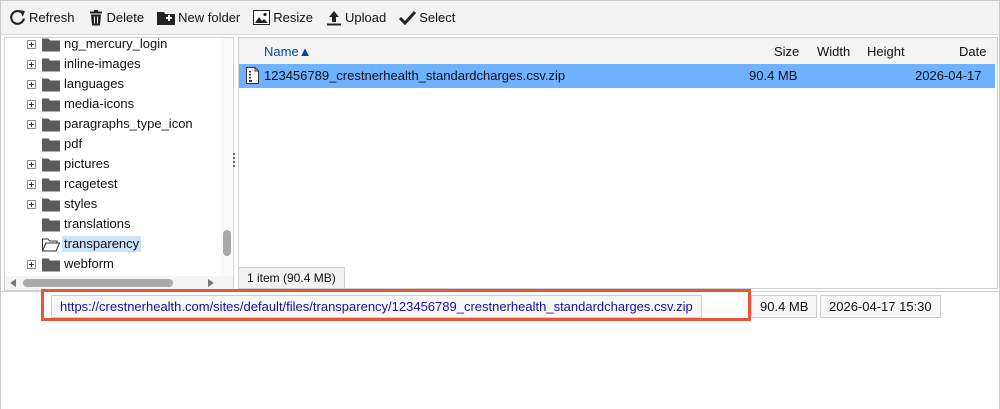 This screenshot has width=1000, height=409. I want to click on tree-item-label: transparency, so click(102, 244).